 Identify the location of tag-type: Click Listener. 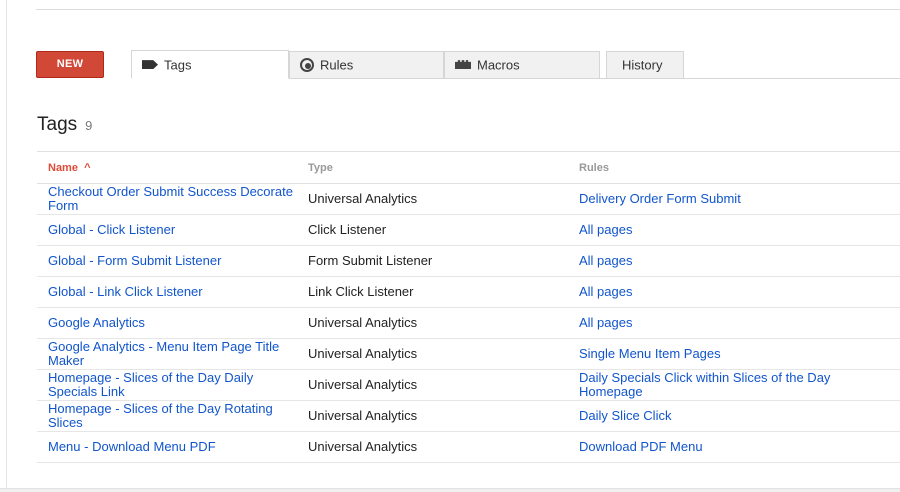
(347, 229).